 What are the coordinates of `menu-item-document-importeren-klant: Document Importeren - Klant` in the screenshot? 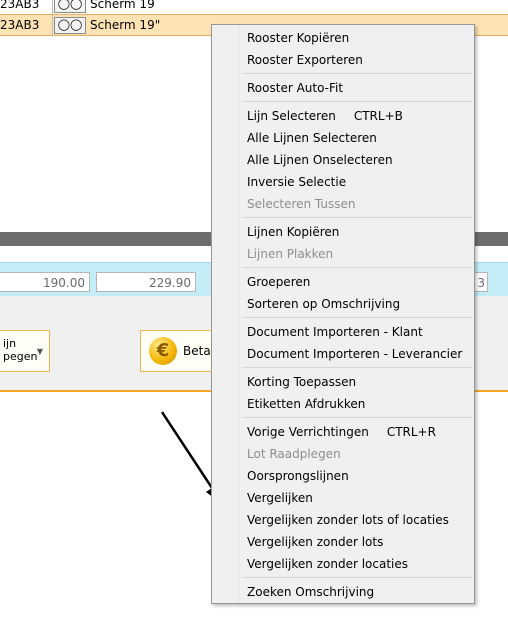 It's located at (343, 332).